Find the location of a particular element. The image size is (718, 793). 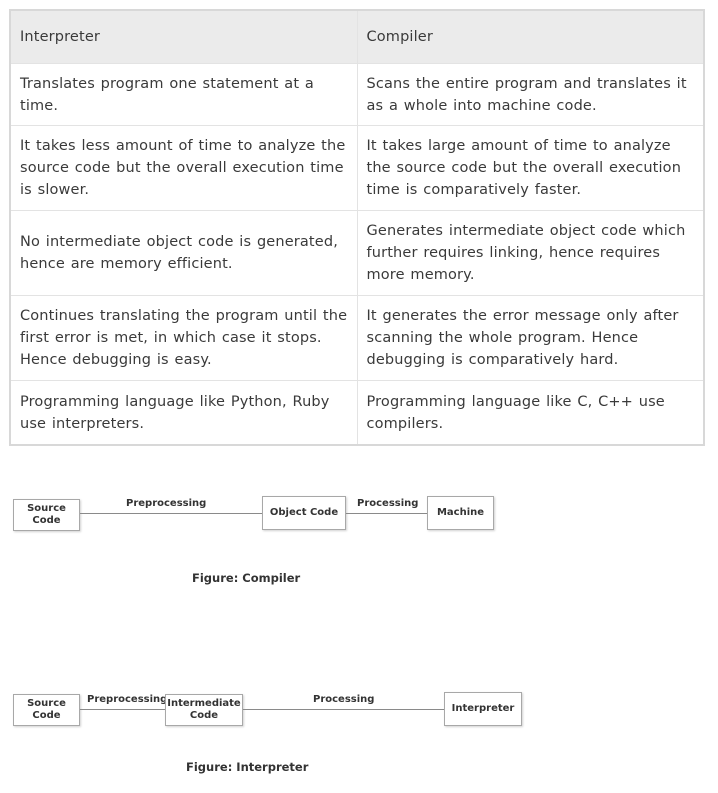

object-code-node: Object Code is located at coordinates (304, 513).